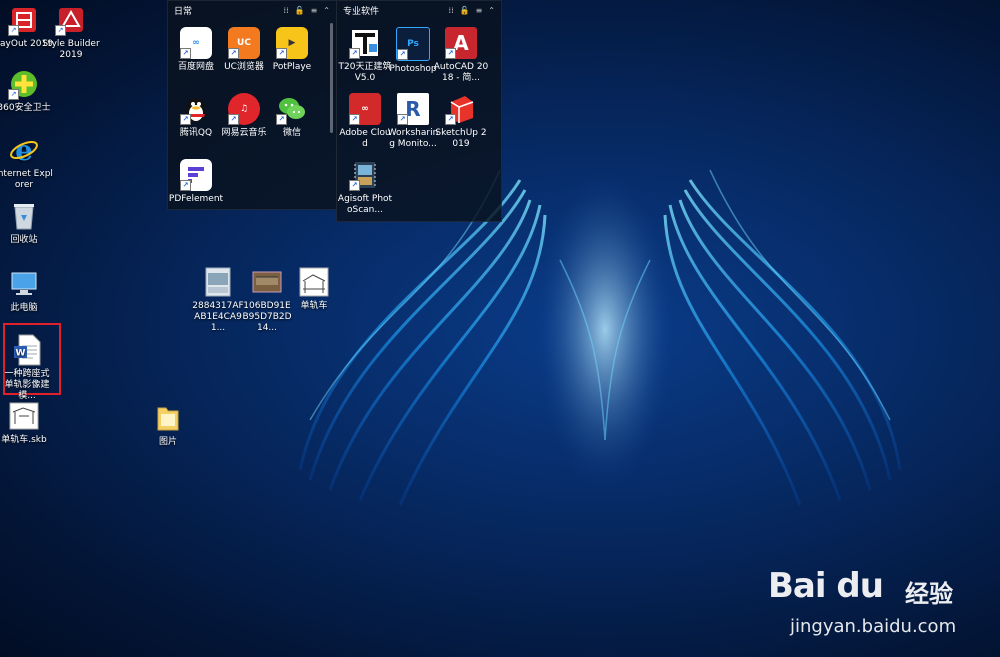 The image size is (1000, 657). What do you see at coordinates (873, 626) in the screenshot?
I see `watermark-url: jingyan.baidu.com` at bounding box center [873, 626].